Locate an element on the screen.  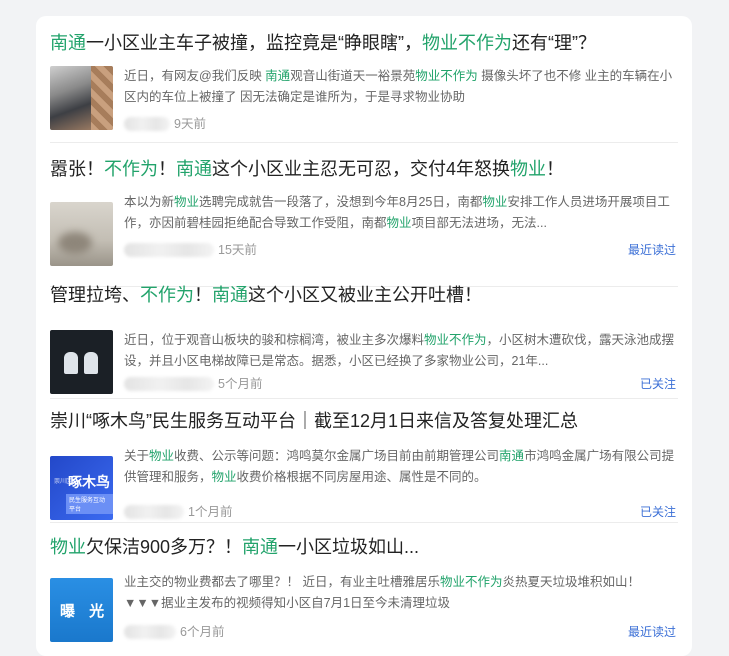
summary-segment: 收费价格根据不同房屋用途、属性是不同的。 is located at coordinates (361, 477).